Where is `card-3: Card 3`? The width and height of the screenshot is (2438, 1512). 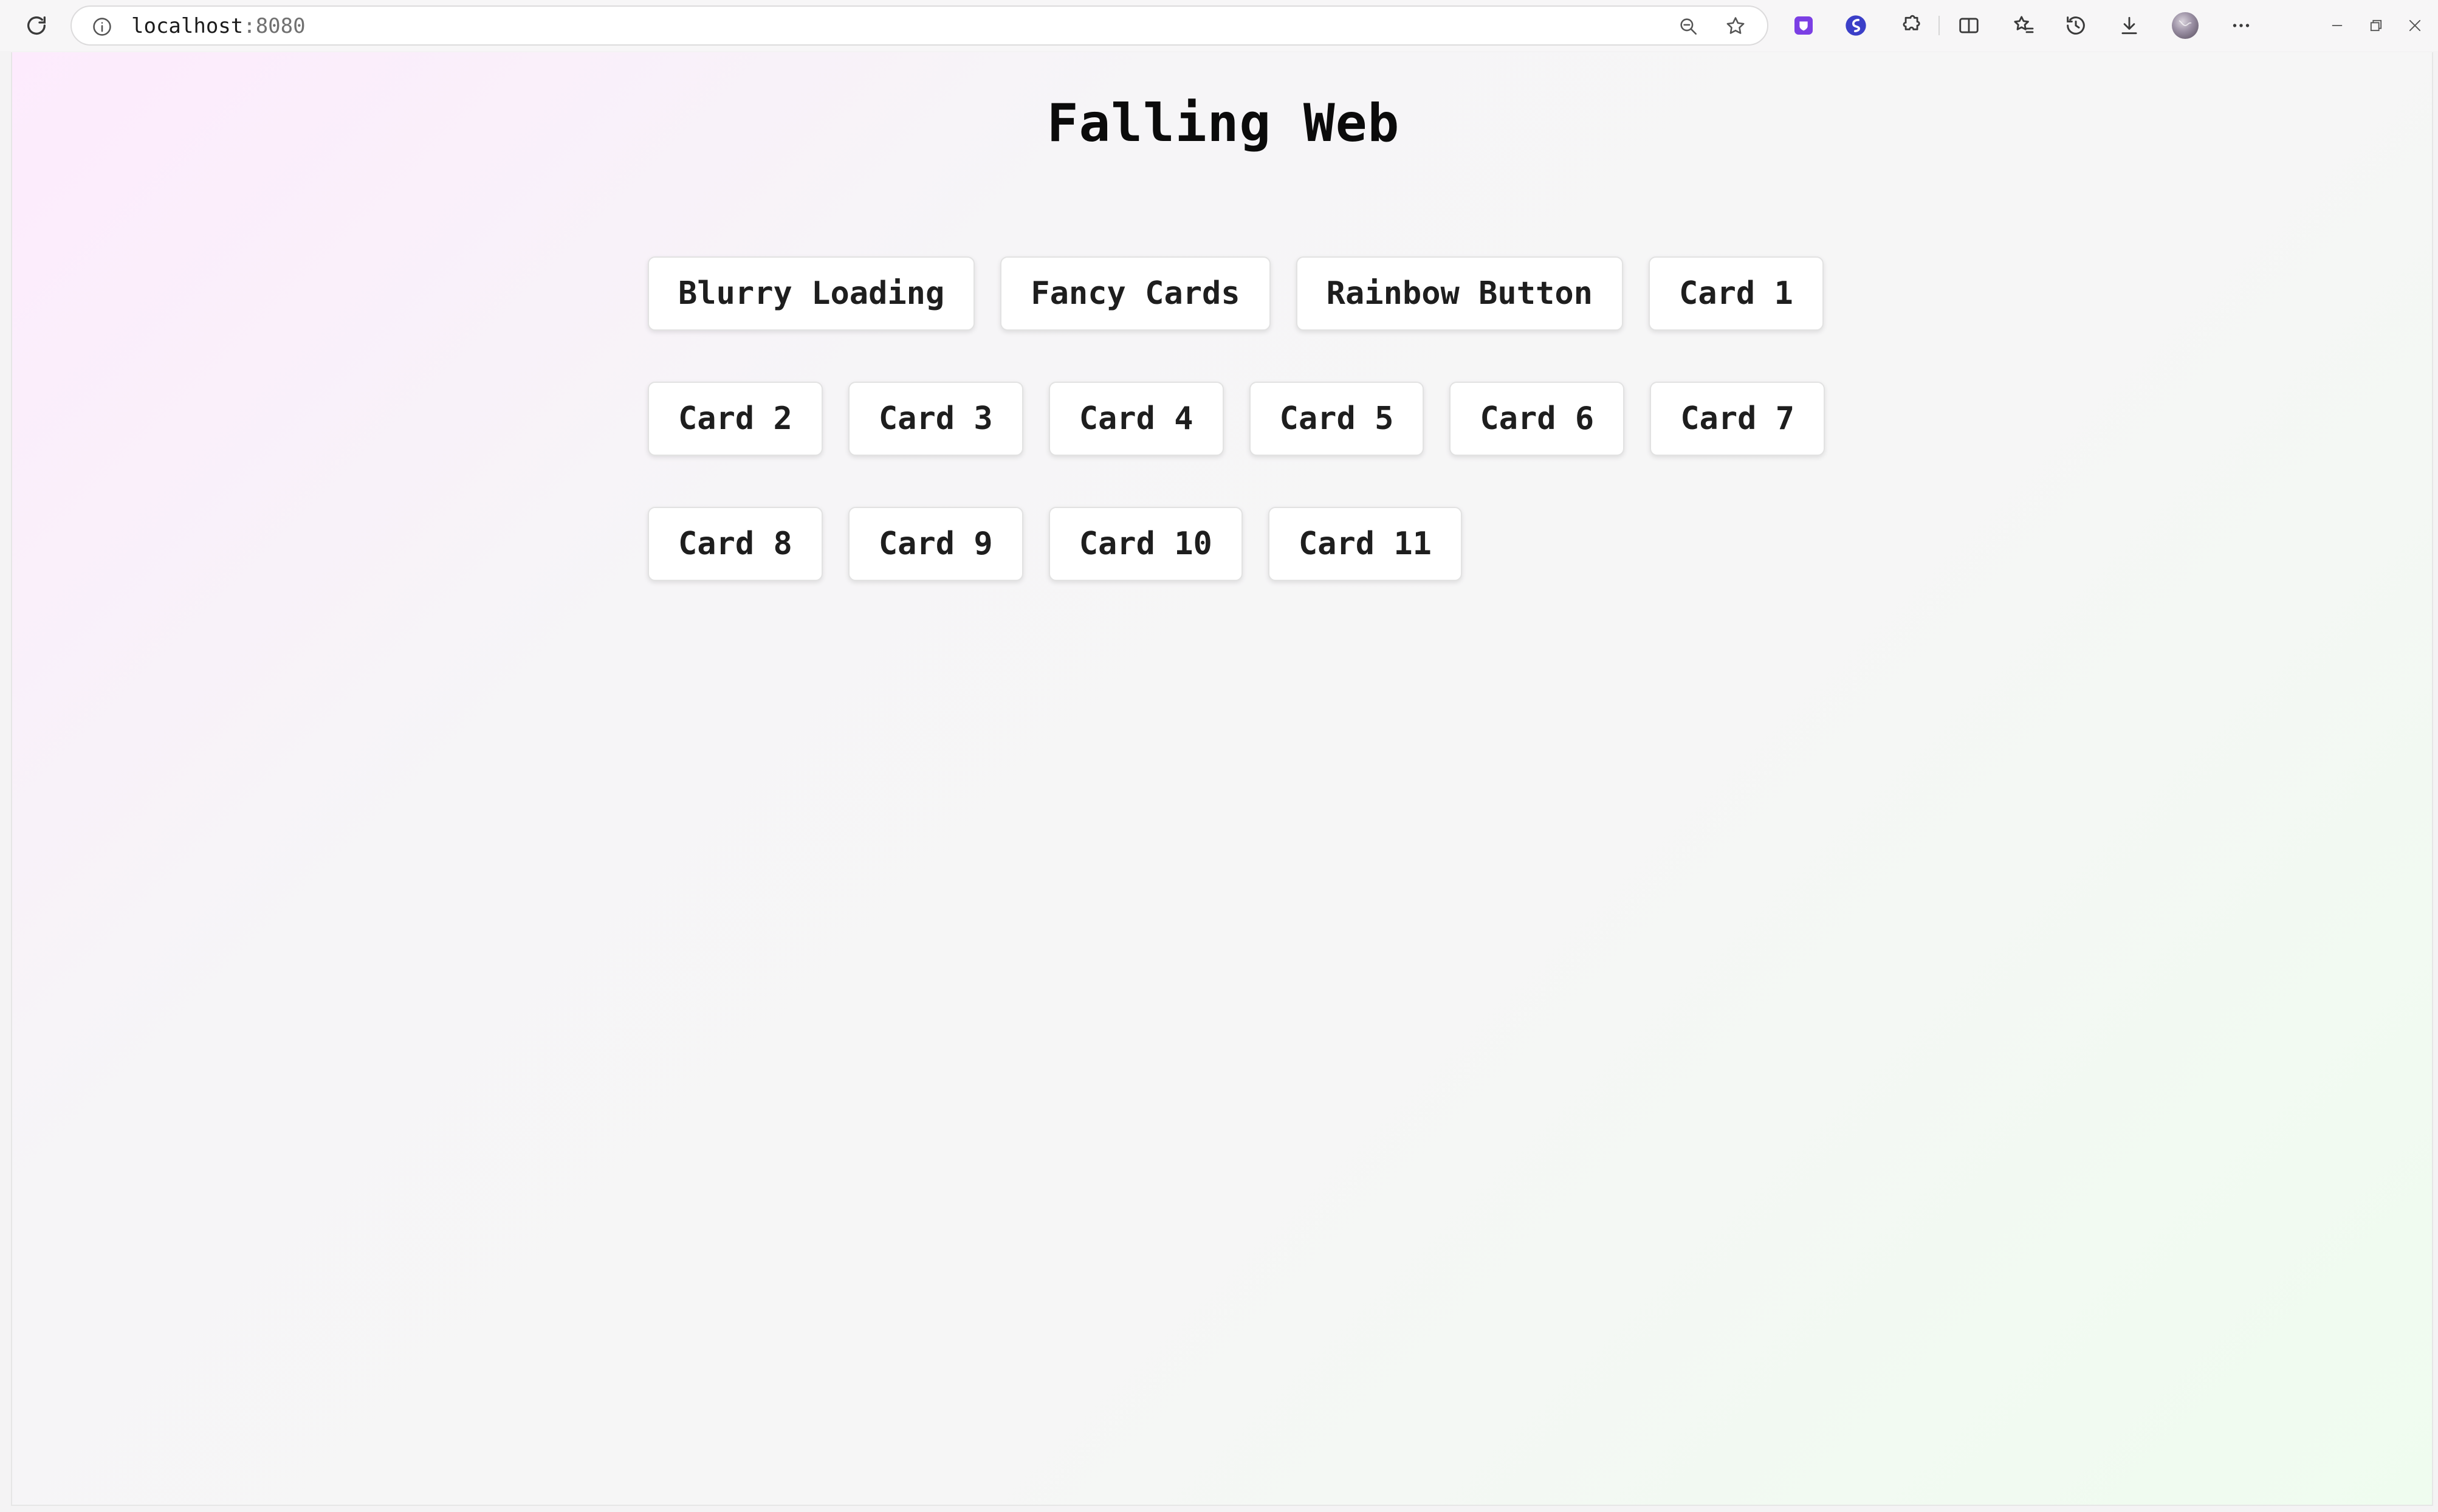 card-3: Card 3 is located at coordinates (936, 419).